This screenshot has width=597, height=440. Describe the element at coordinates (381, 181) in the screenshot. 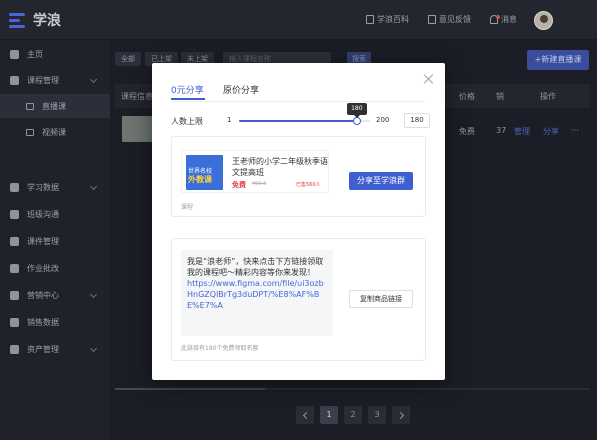

I see `share-to-group-button: 分享至学浪群` at that location.